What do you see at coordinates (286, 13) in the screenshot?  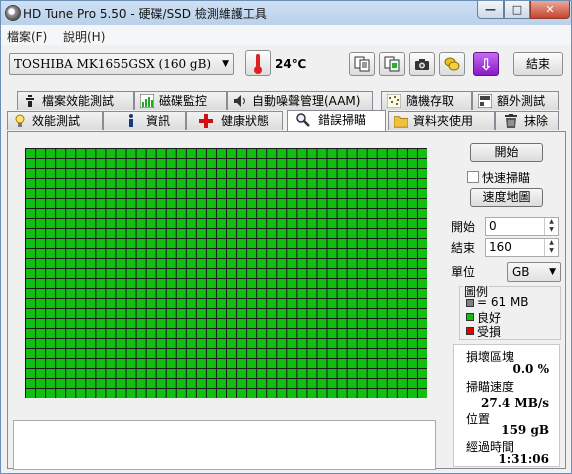 I see `title-bar: HD Tune Pro 5.50 - 硬碟/SSD 檢測維護工具 — □ ✕` at bounding box center [286, 13].